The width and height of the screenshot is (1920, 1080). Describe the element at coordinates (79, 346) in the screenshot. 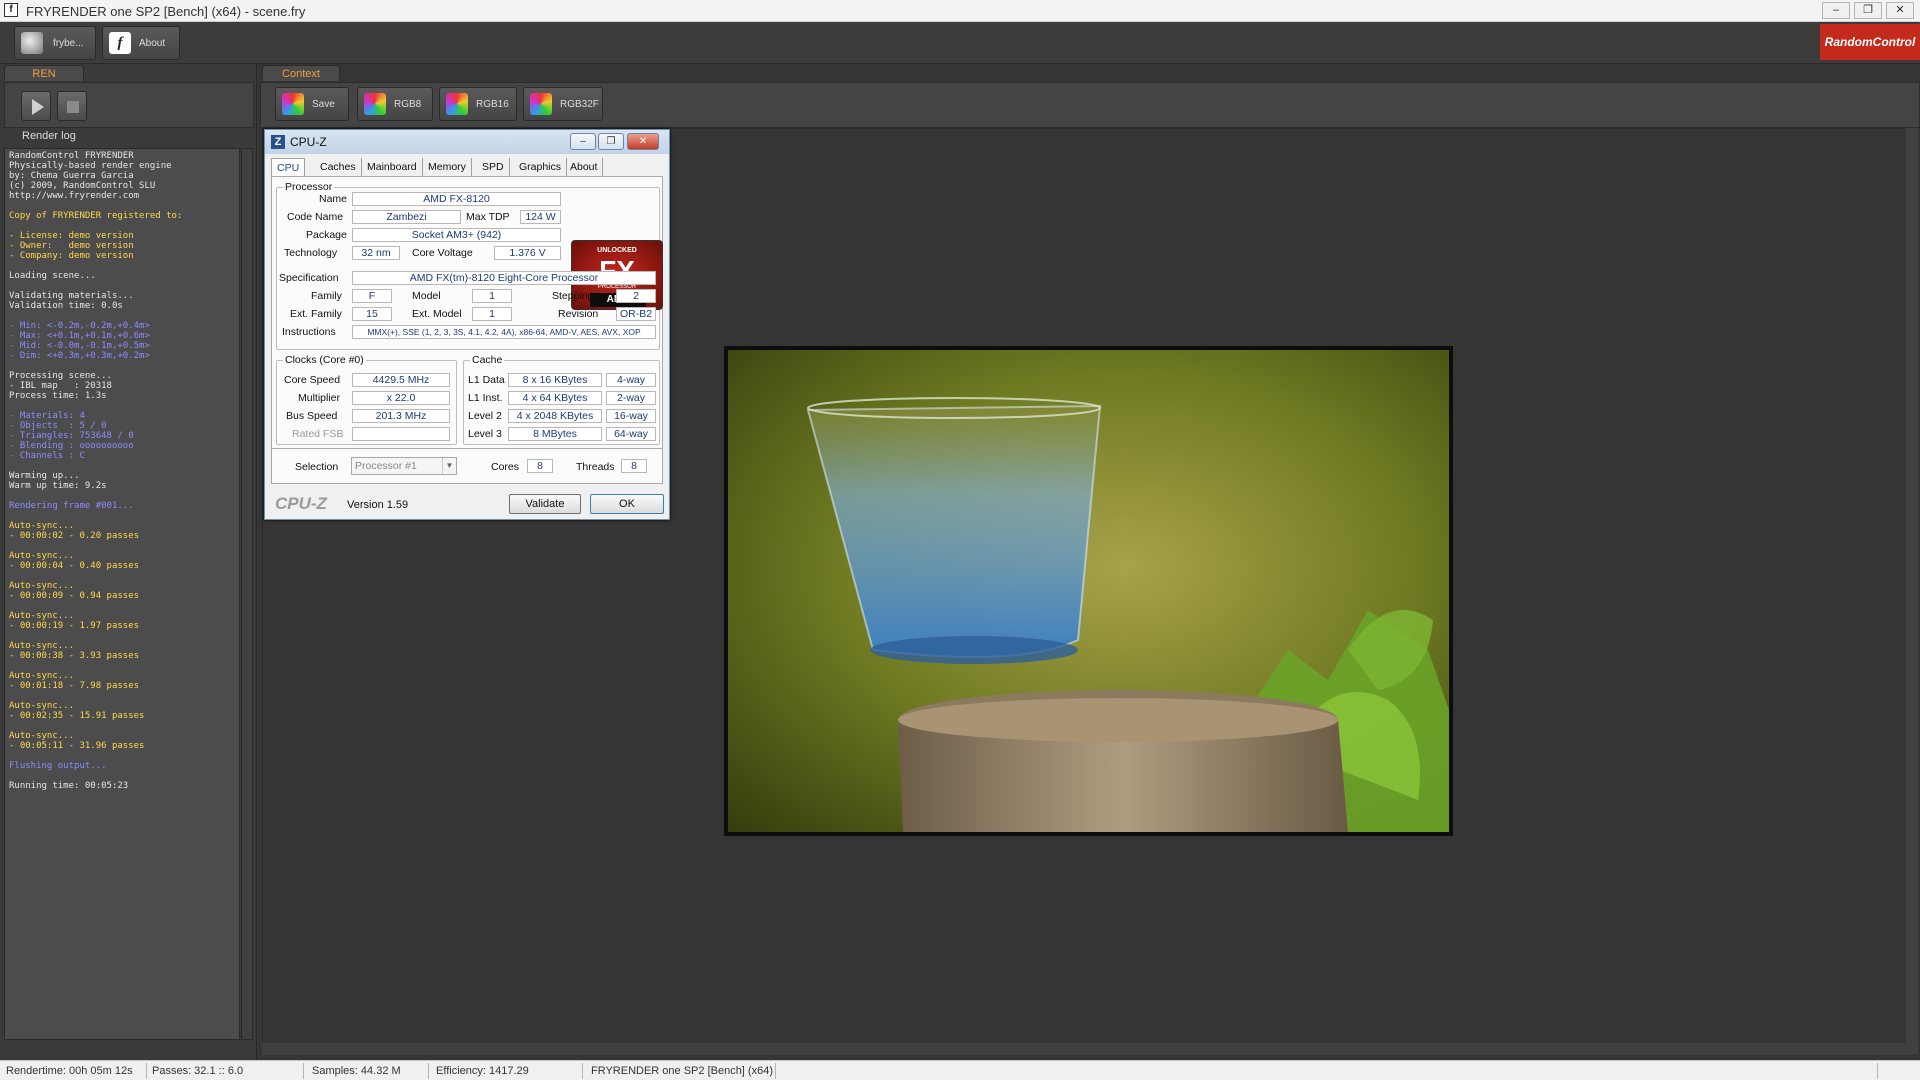

I see `log-line: - Mid: <-0.0m,-0.1m,+0.5m>` at that location.